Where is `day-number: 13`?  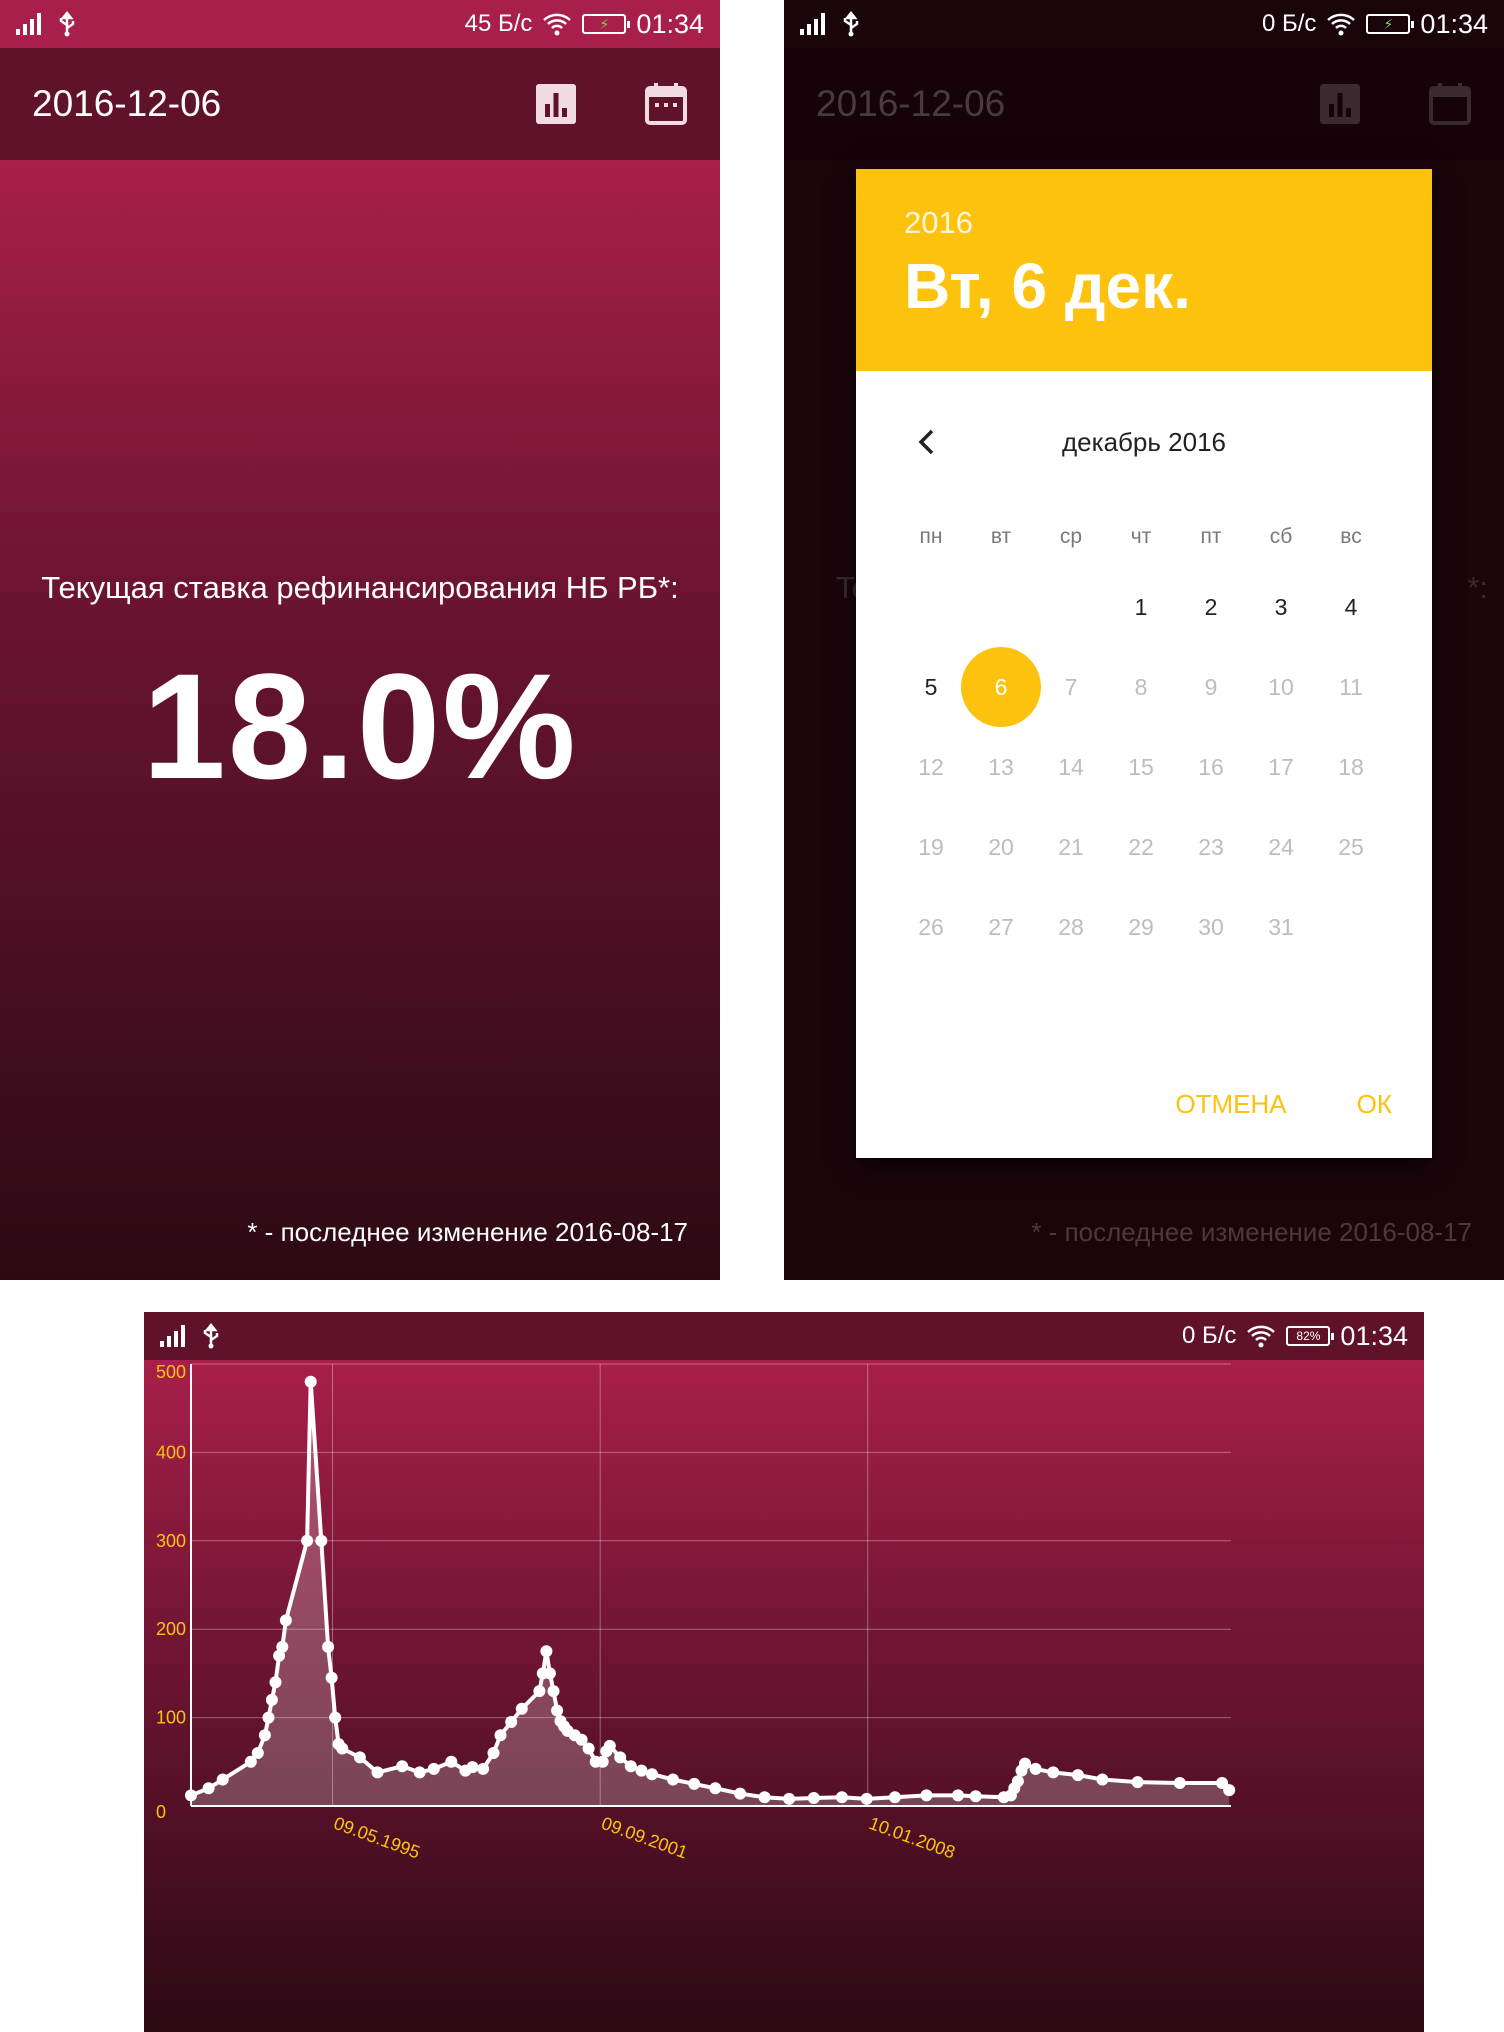
day-number: 13 is located at coordinates (1001, 766).